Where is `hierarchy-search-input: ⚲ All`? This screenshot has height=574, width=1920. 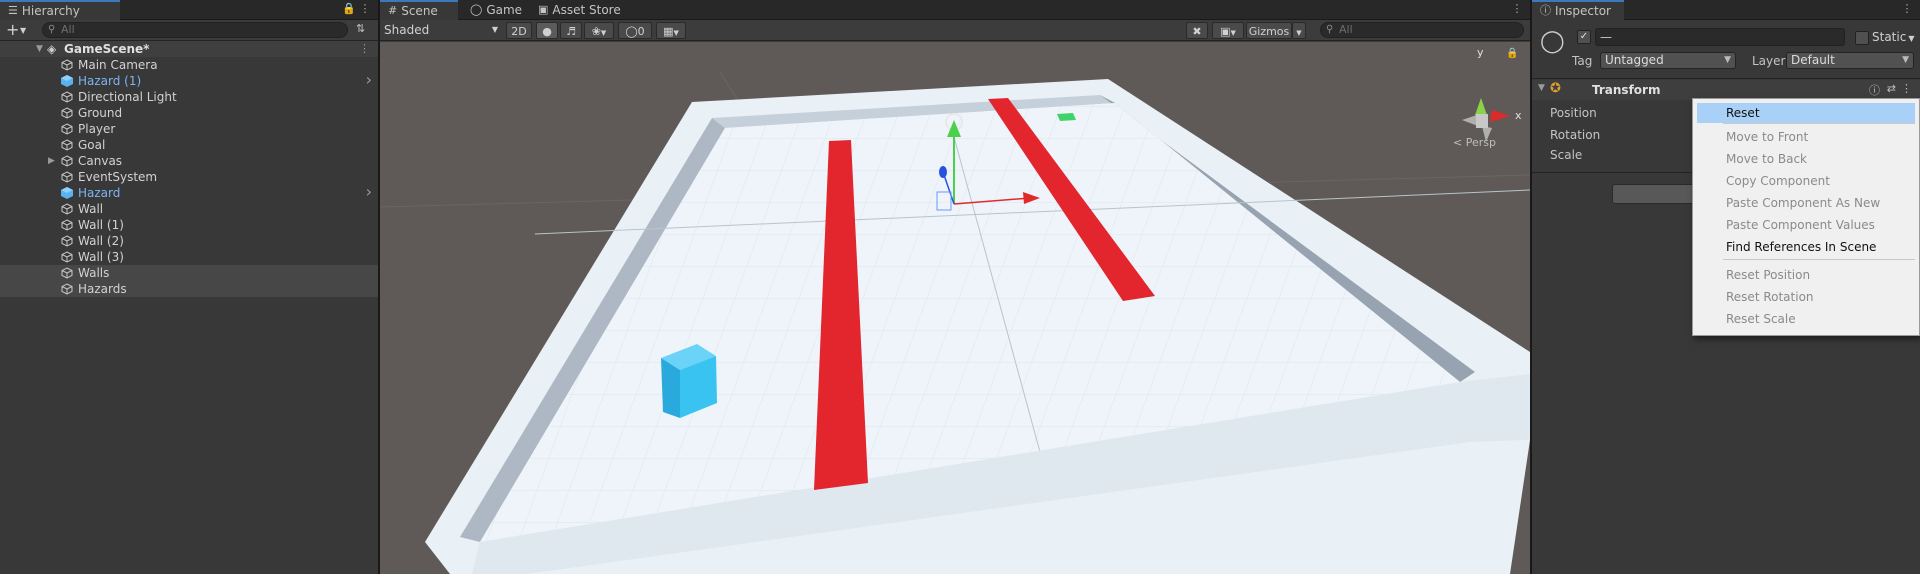
hierarchy-search-input: ⚲ All is located at coordinates (195, 30).